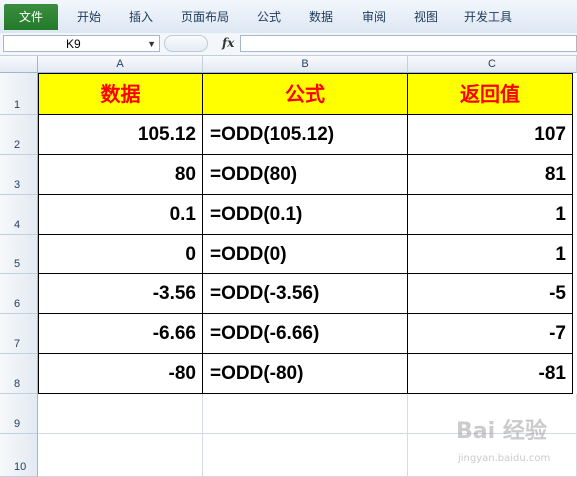 Image resolution: width=577 pixels, height=477 pixels. Describe the element at coordinates (305, 64) in the screenshot. I see `column-header-b: B` at that location.